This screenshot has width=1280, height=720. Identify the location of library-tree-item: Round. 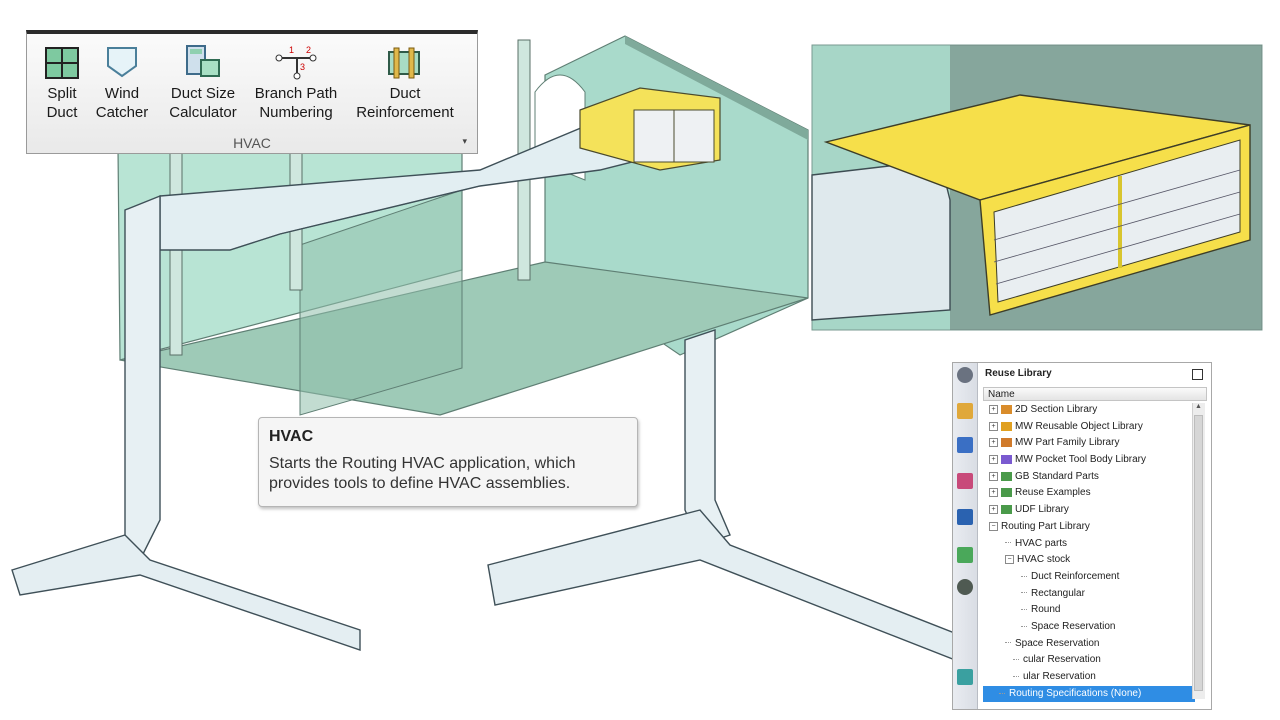
(1089, 610).